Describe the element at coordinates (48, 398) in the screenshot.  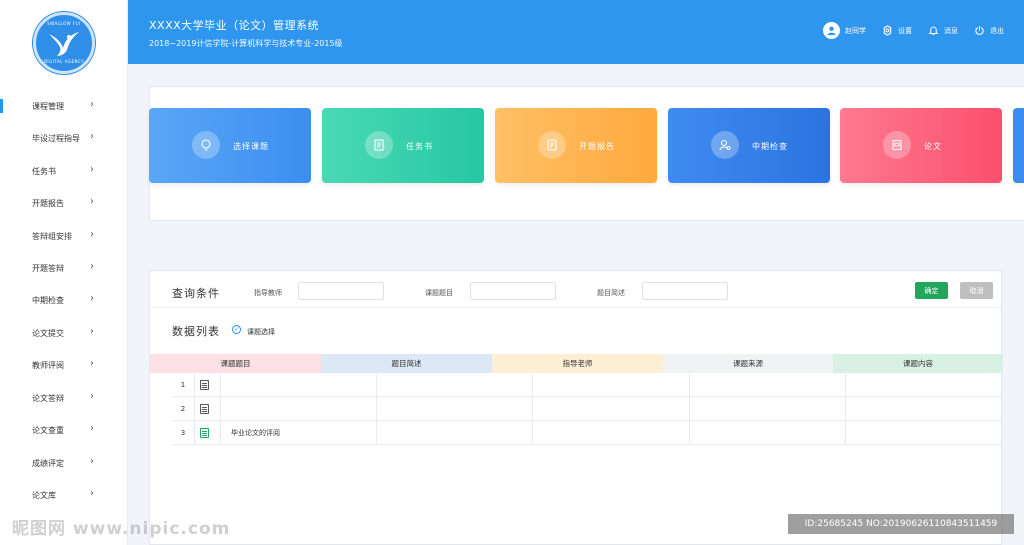
I see `sidebar-item-label: 论文答辩` at that location.